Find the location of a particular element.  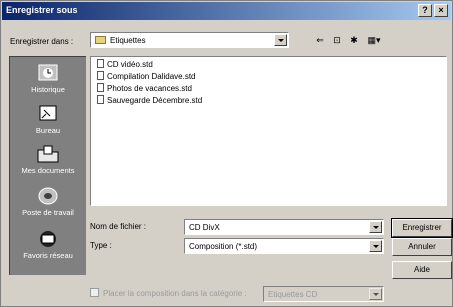

location-value: Etiquettes is located at coordinates (128, 40).